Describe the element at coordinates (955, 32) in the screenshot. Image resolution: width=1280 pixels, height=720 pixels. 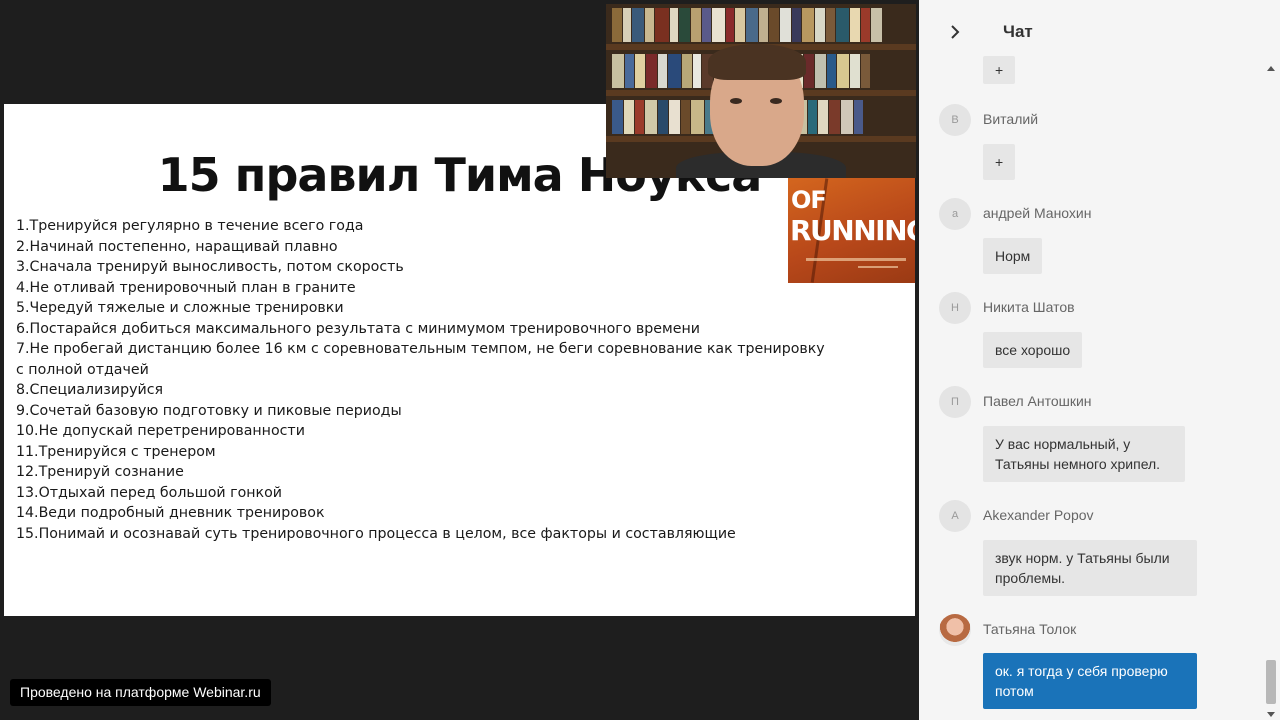
I see `collapse-chat-chevron-icon` at that location.